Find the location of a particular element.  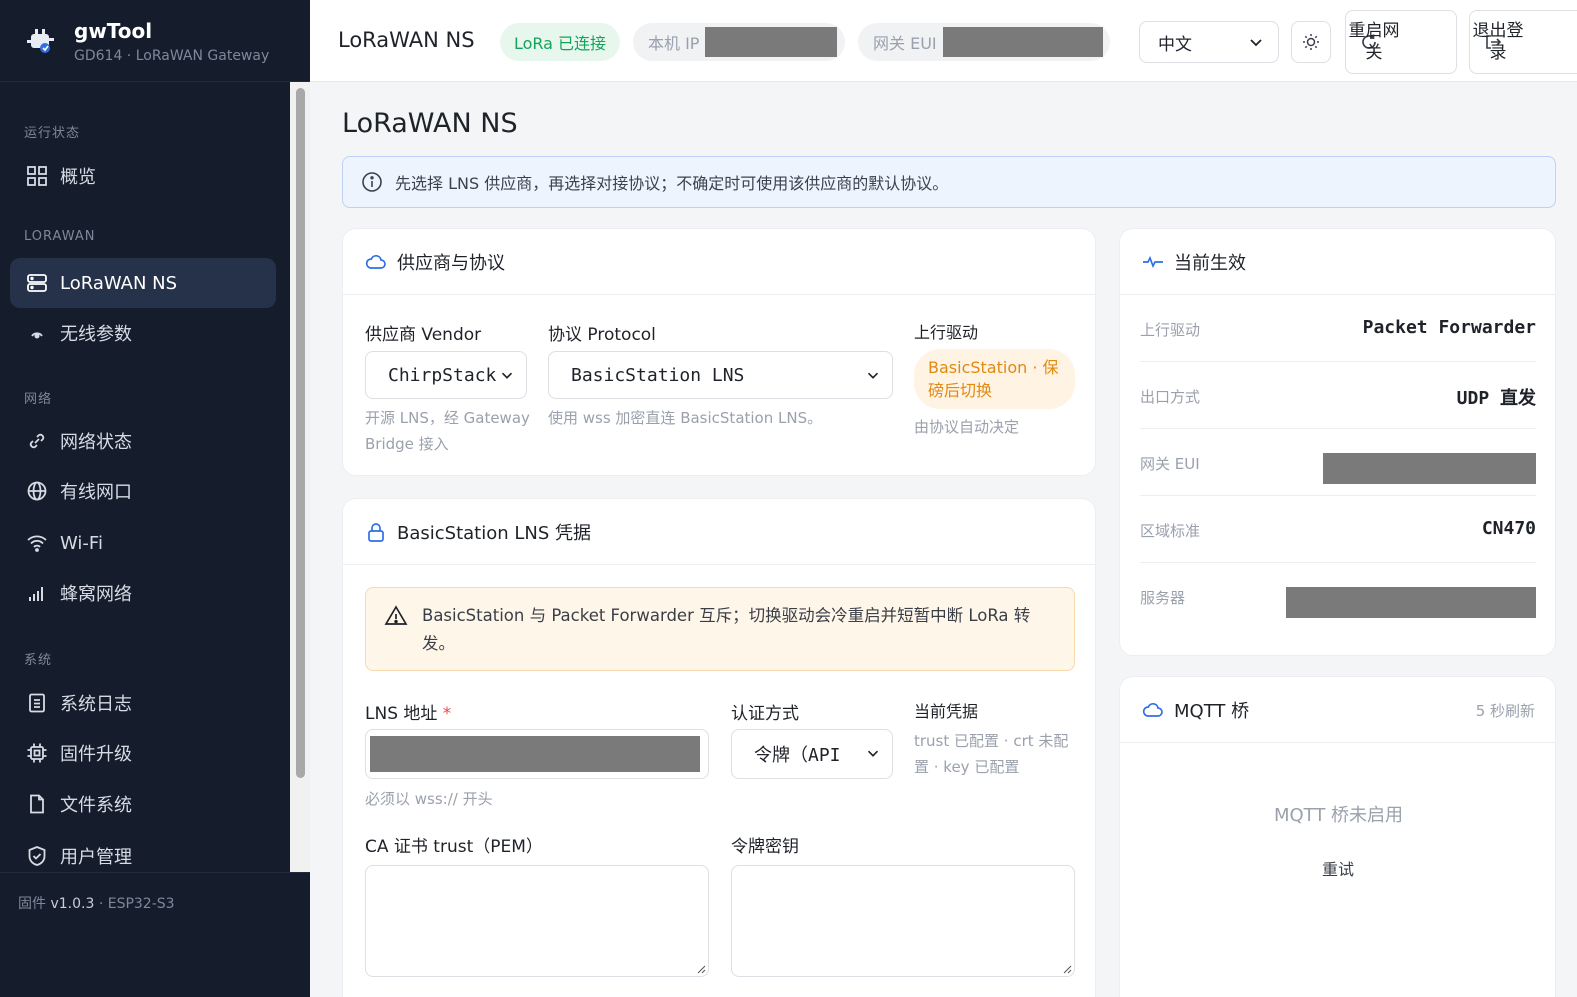

local-ip-badge: 本机 IP is located at coordinates (739, 42).